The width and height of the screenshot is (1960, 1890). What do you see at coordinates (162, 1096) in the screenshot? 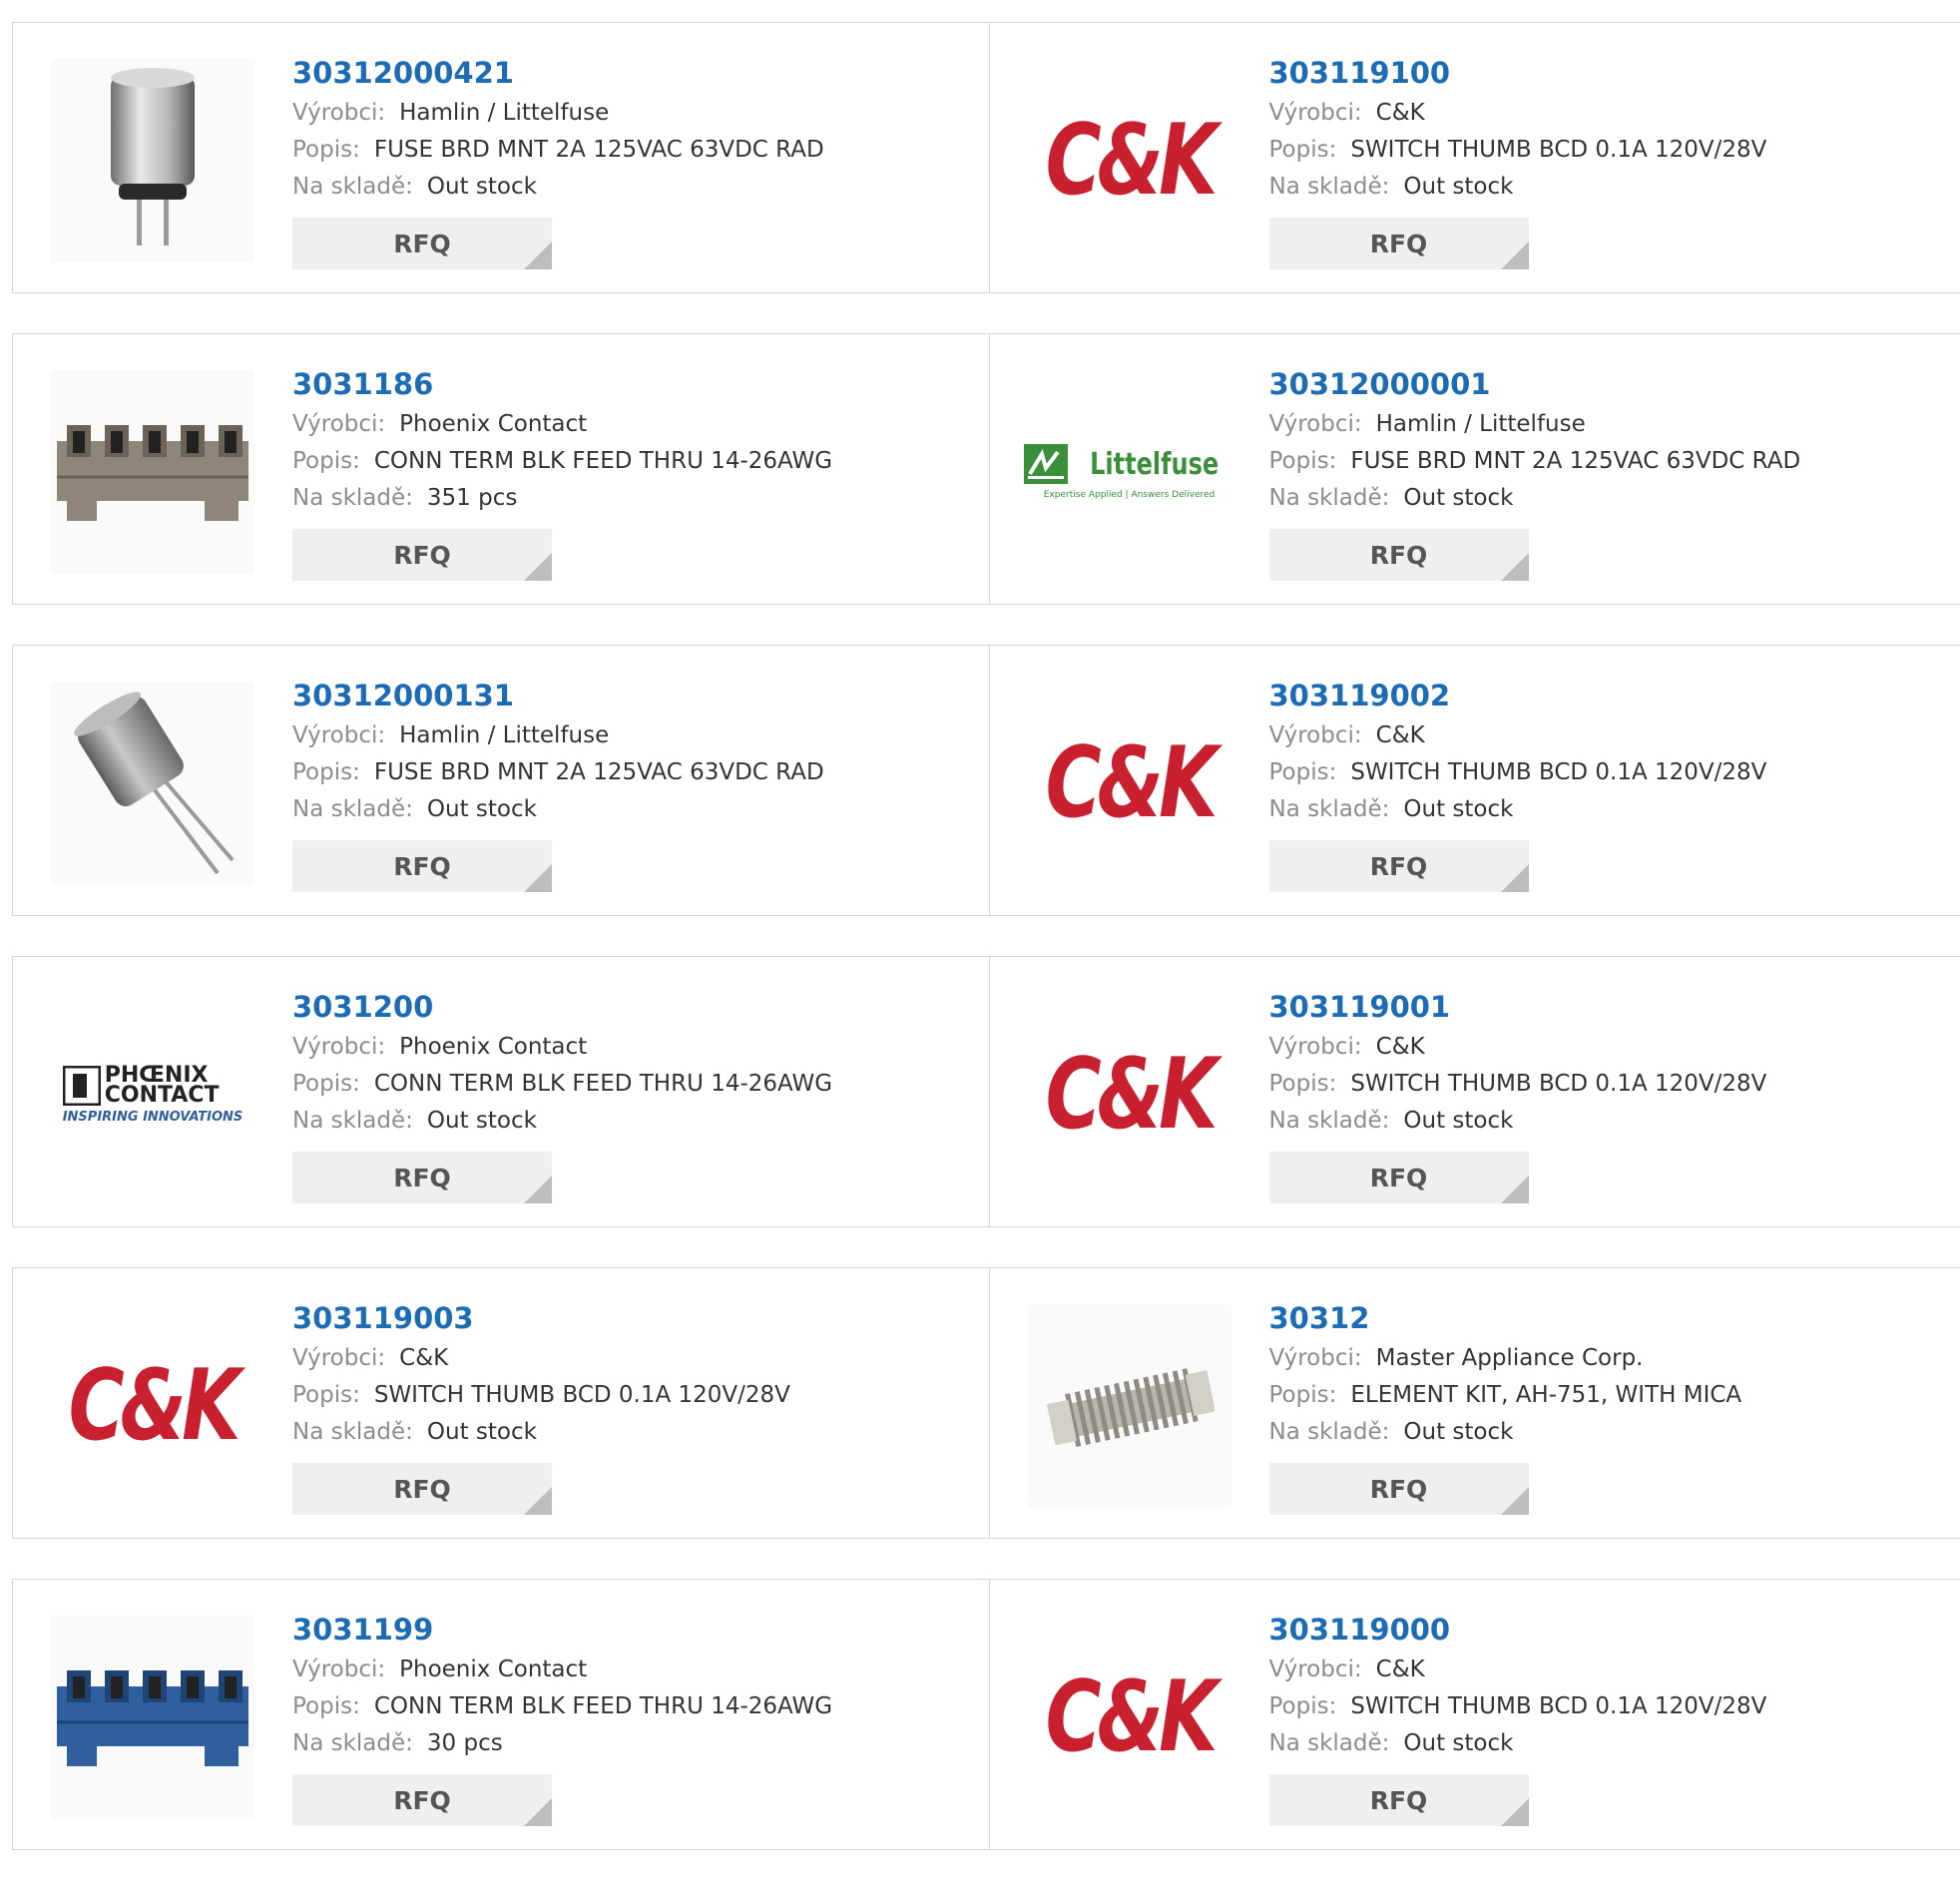
I see `phoenix-line2: CONTACT` at bounding box center [162, 1096].